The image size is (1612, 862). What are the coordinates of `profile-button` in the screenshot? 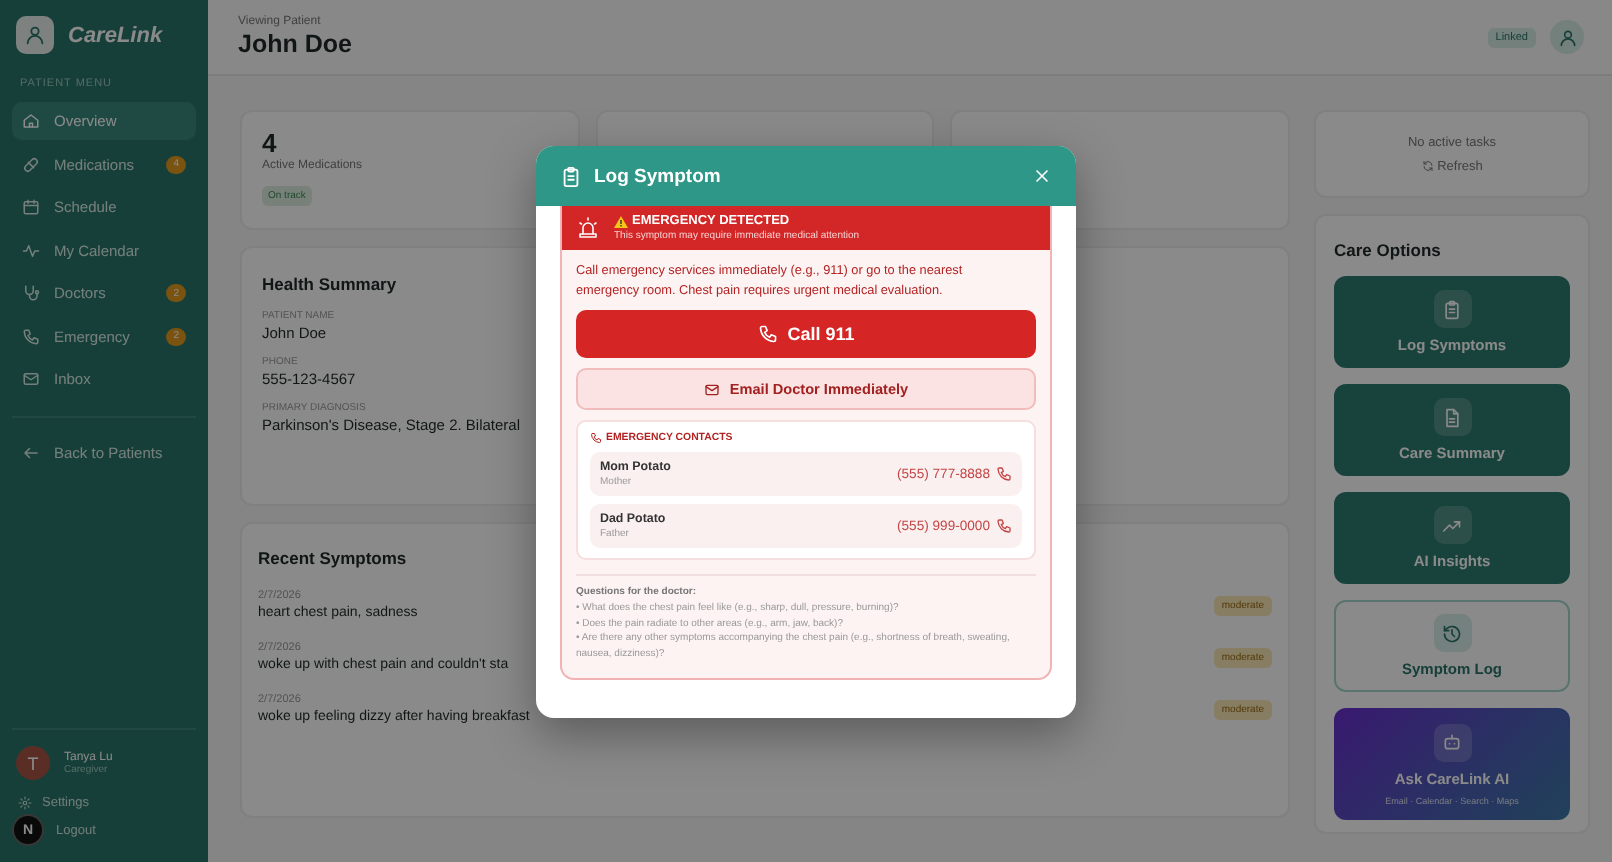 It's located at (1567, 37).